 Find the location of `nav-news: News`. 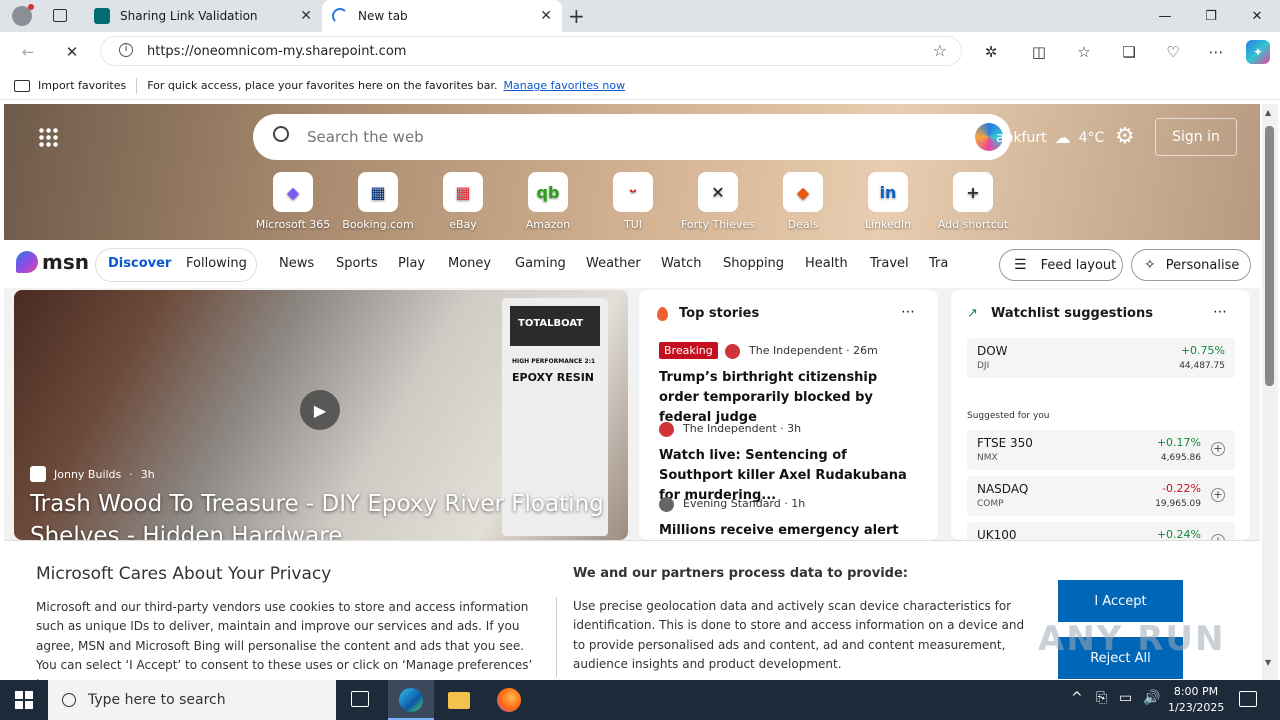

nav-news: News is located at coordinates (296, 263).